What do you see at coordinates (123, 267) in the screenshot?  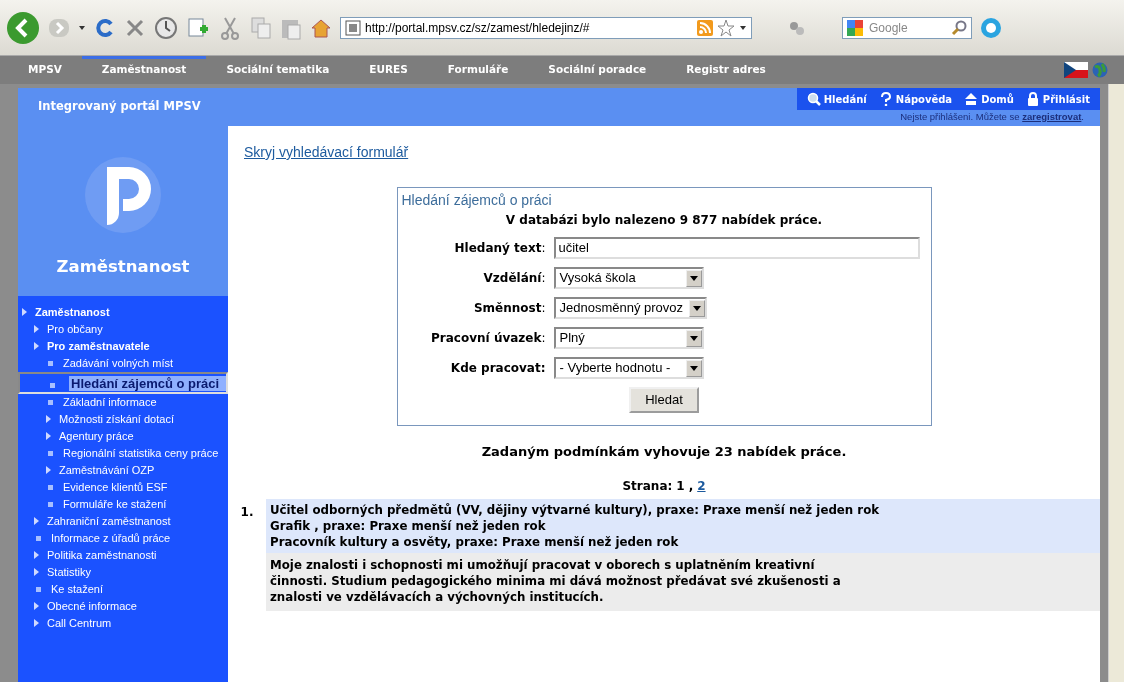 I see `sidebar-heading: Zaměstnanost` at bounding box center [123, 267].